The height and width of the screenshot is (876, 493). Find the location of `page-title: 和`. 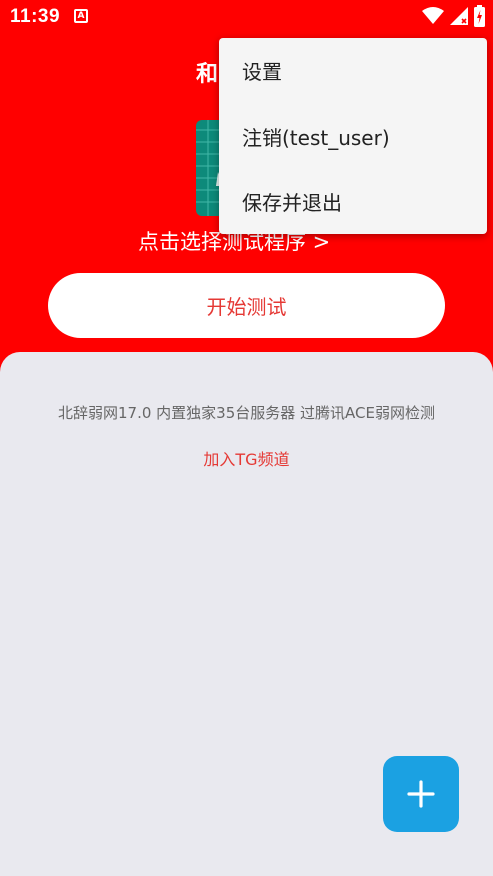

page-title: 和 is located at coordinates (207, 74).